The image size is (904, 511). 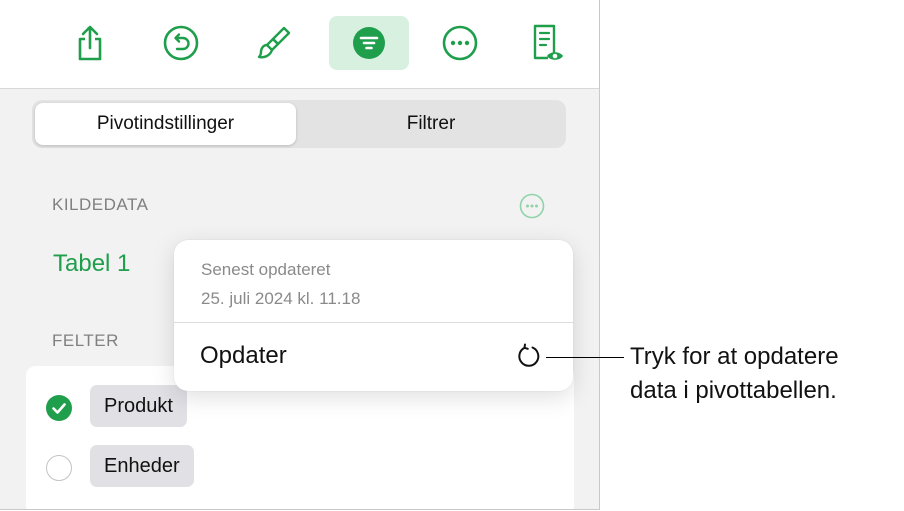 I want to click on field-checkbox-produkt, so click(x=59, y=408).